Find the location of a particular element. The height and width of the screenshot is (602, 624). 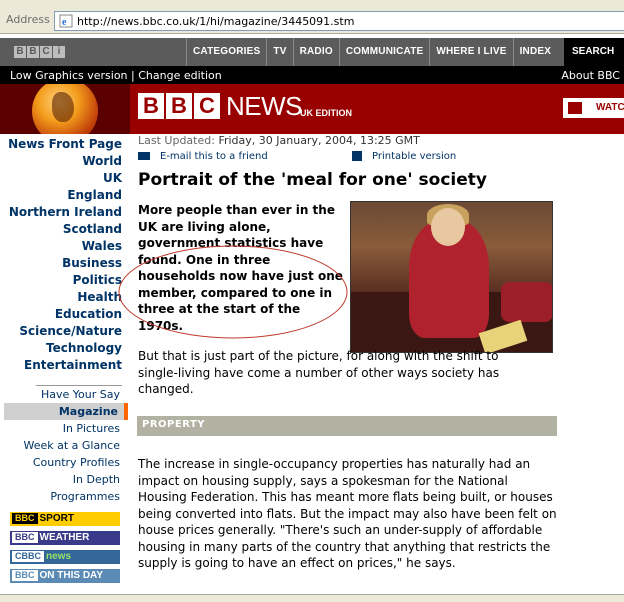

svg-text: e is located at coordinates (64, 22).